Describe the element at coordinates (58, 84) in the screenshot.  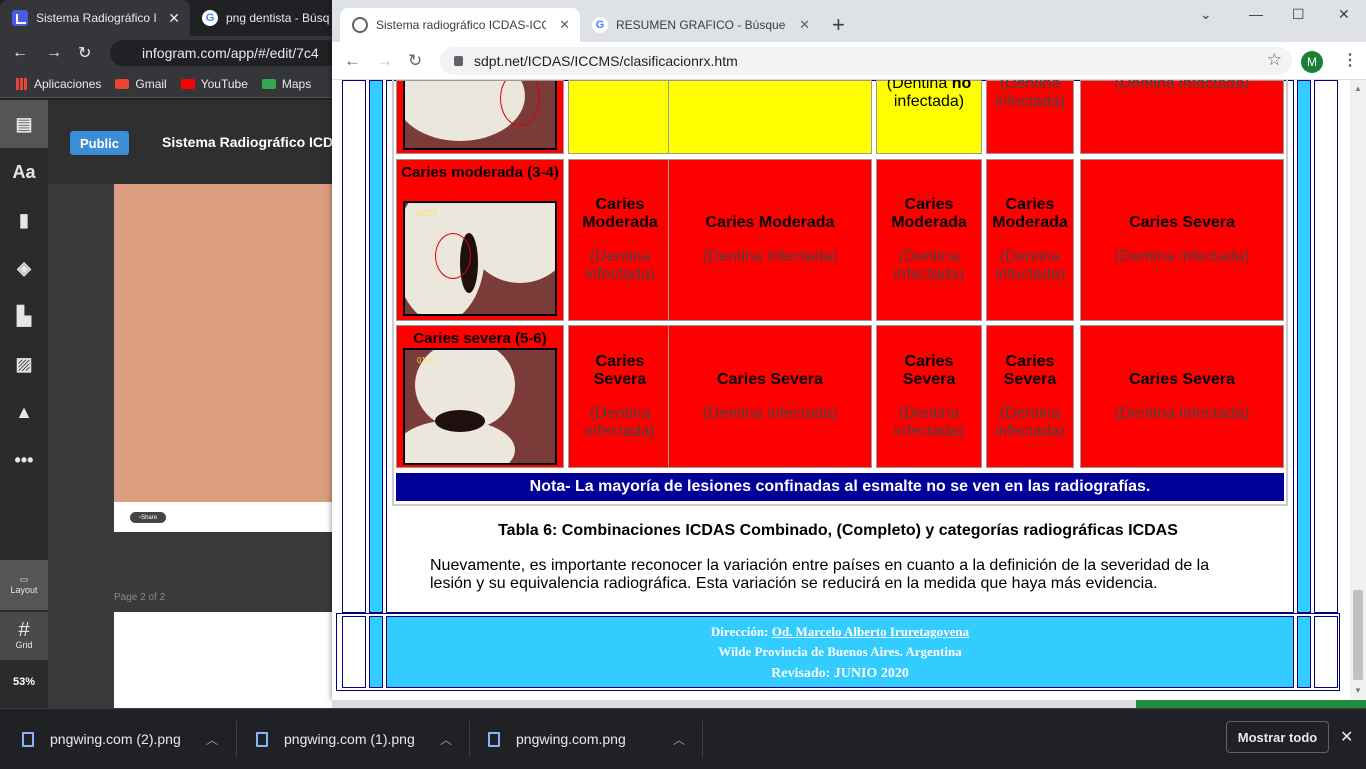
I see `bookmark-apps: Aplicaciones` at that location.